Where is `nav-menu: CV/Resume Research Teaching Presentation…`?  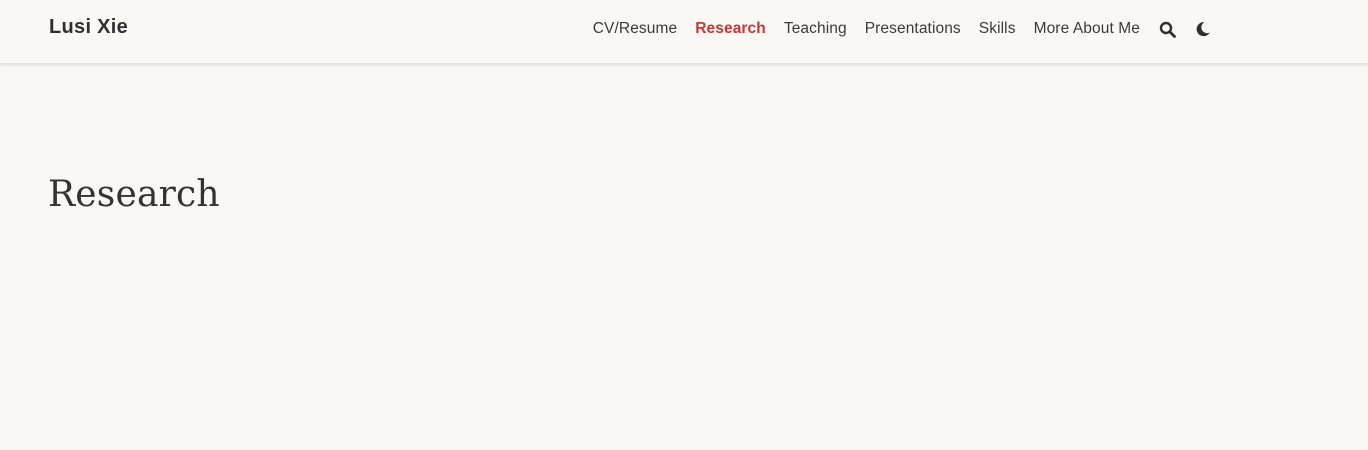
nav-menu: CV/Resume Research Teaching Presentation… is located at coordinates (893, 29).